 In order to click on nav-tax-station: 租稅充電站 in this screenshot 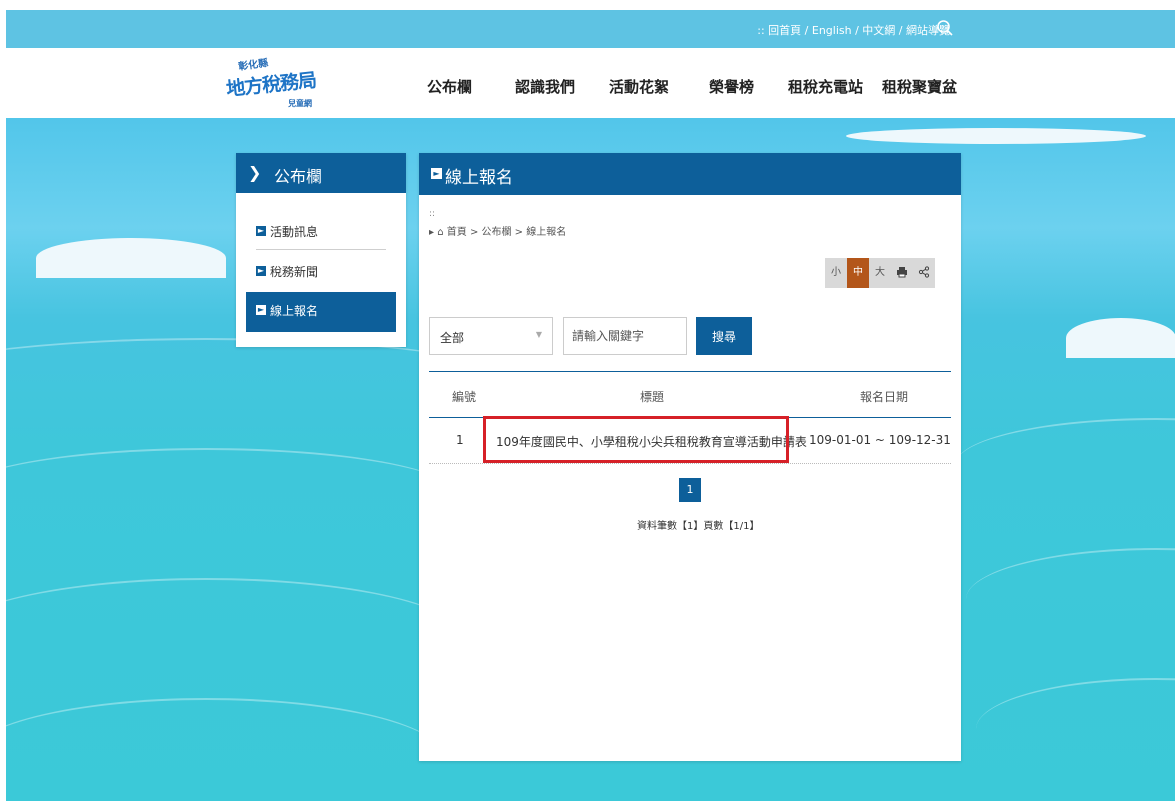, I will do `click(825, 86)`.